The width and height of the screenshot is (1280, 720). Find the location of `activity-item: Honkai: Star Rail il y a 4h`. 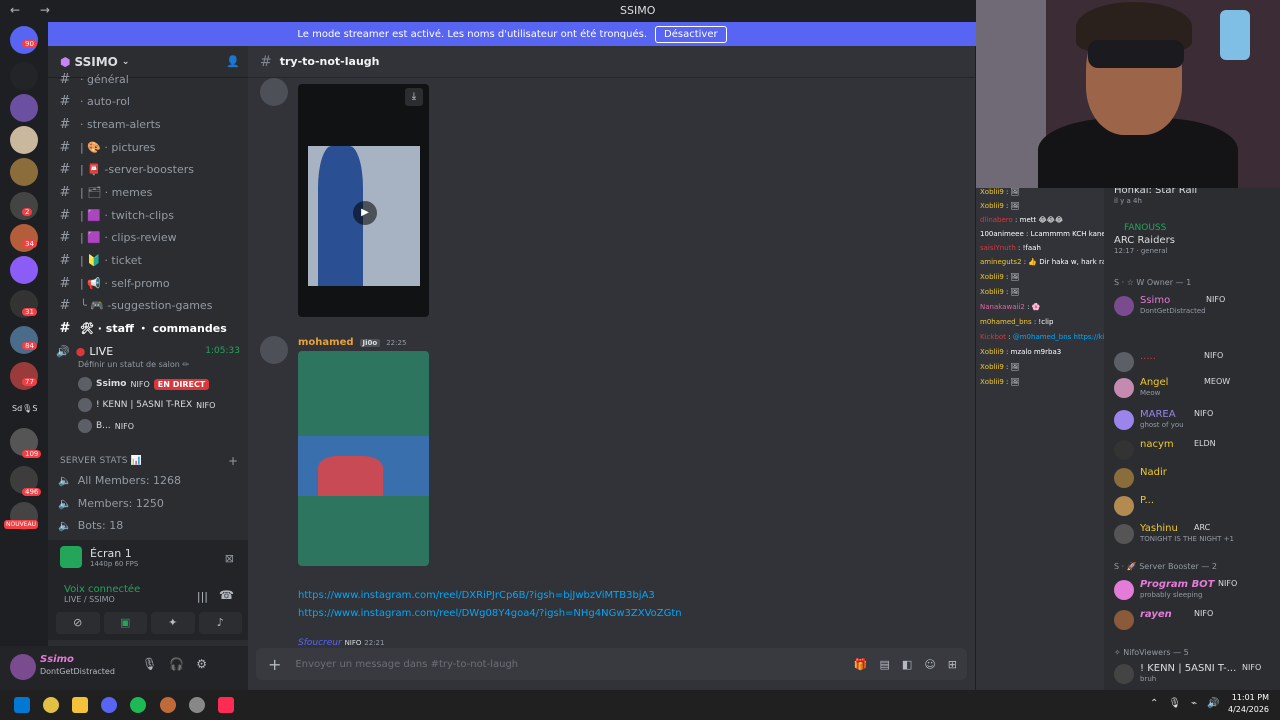

activity-item: Honkai: Star Rail il y a 4h is located at coordinates (1194, 198).